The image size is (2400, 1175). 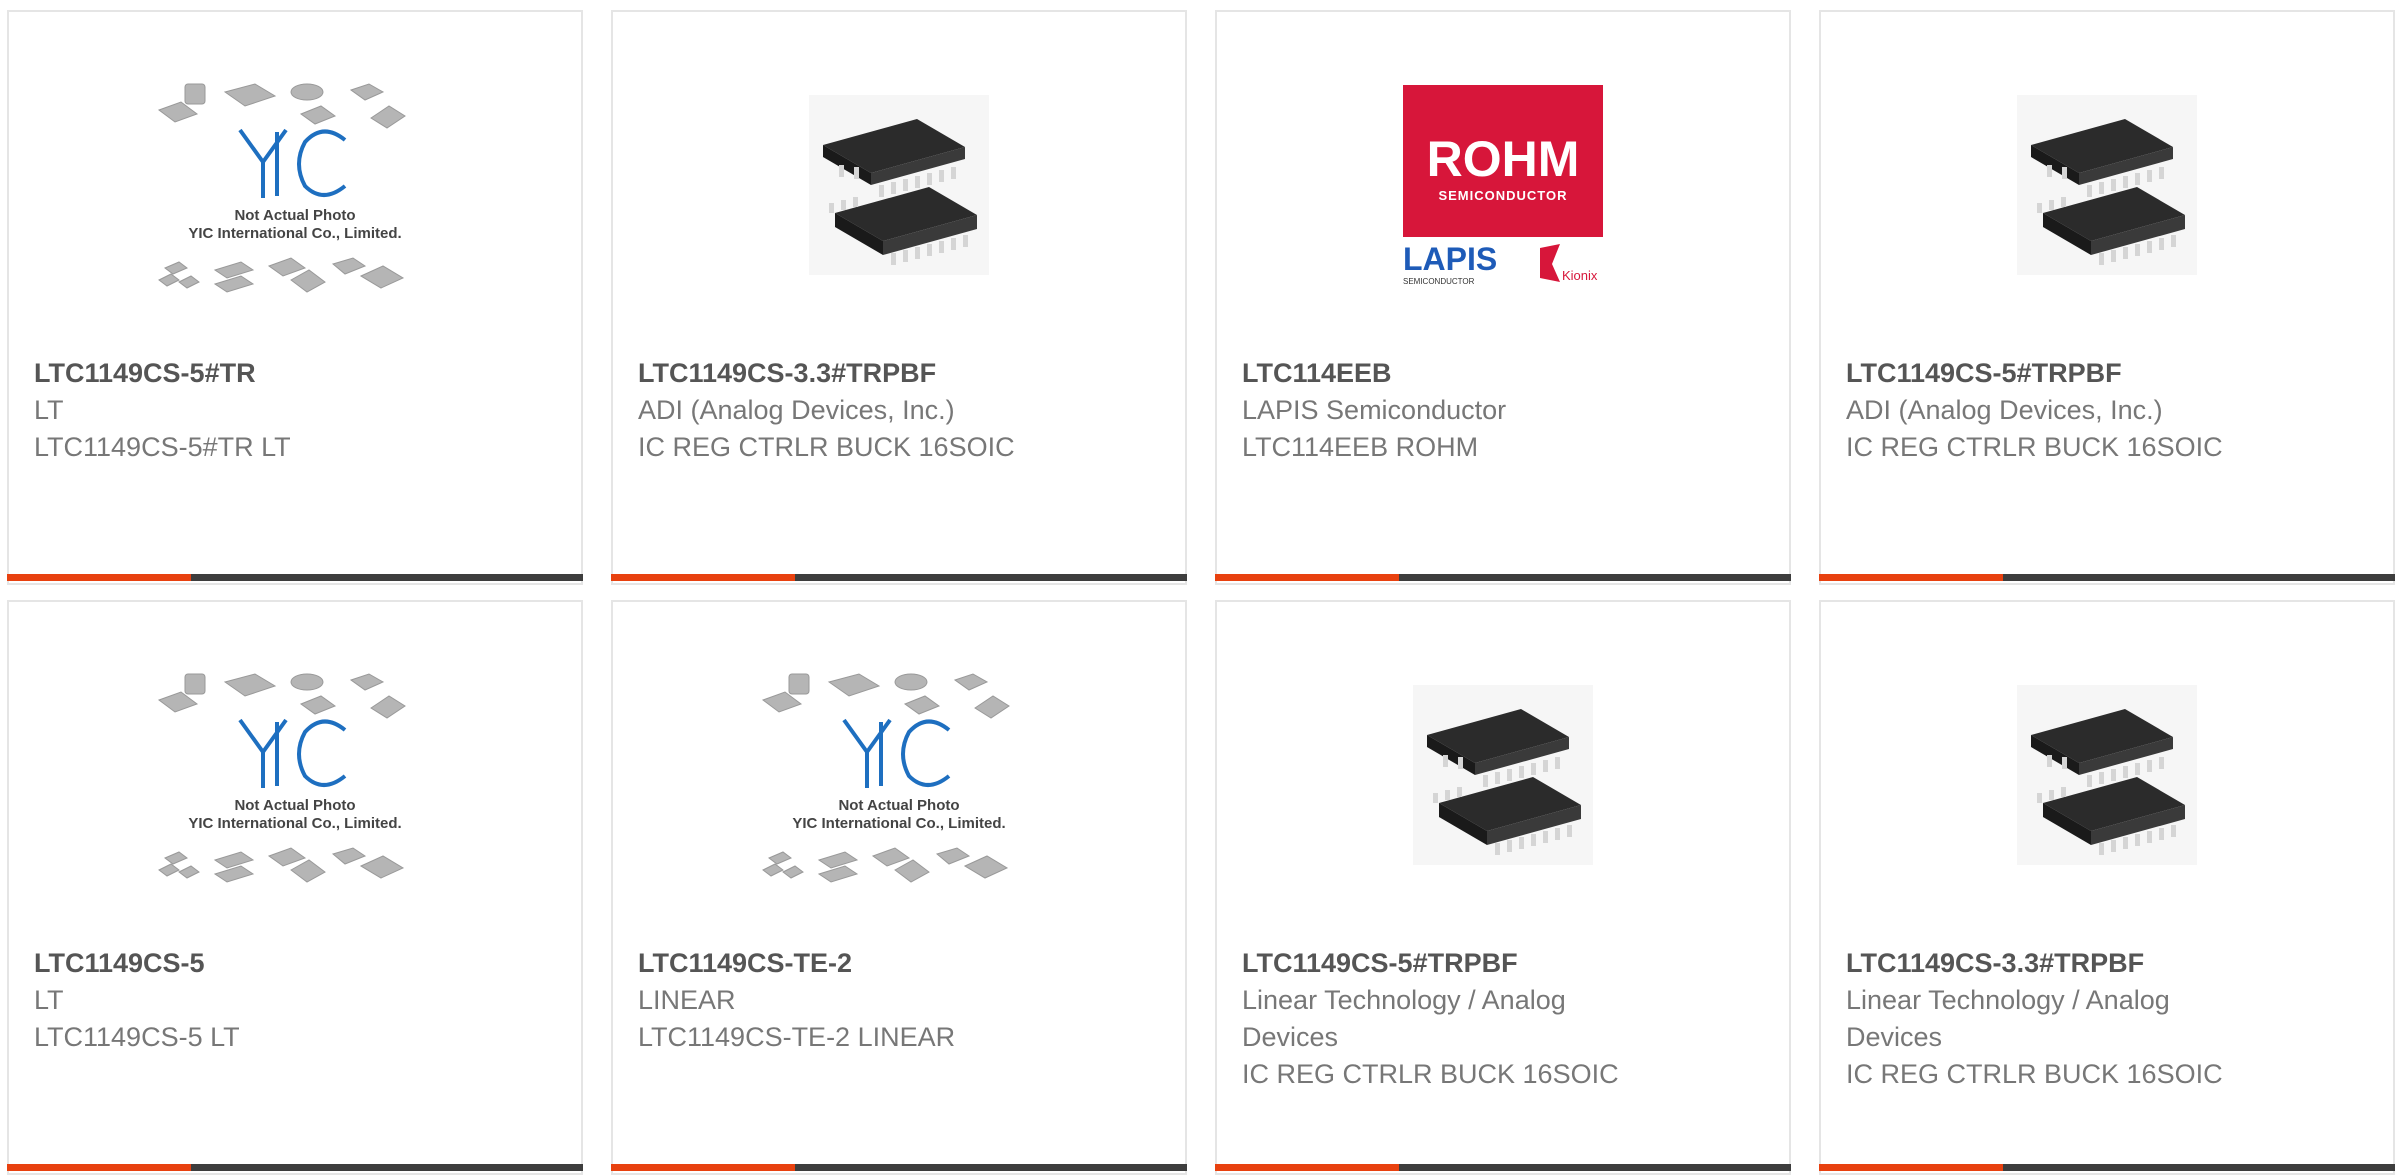 What do you see at coordinates (899, 963) in the screenshot?
I see `part-number: LTC1149CS-TE-2` at bounding box center [899, 963].